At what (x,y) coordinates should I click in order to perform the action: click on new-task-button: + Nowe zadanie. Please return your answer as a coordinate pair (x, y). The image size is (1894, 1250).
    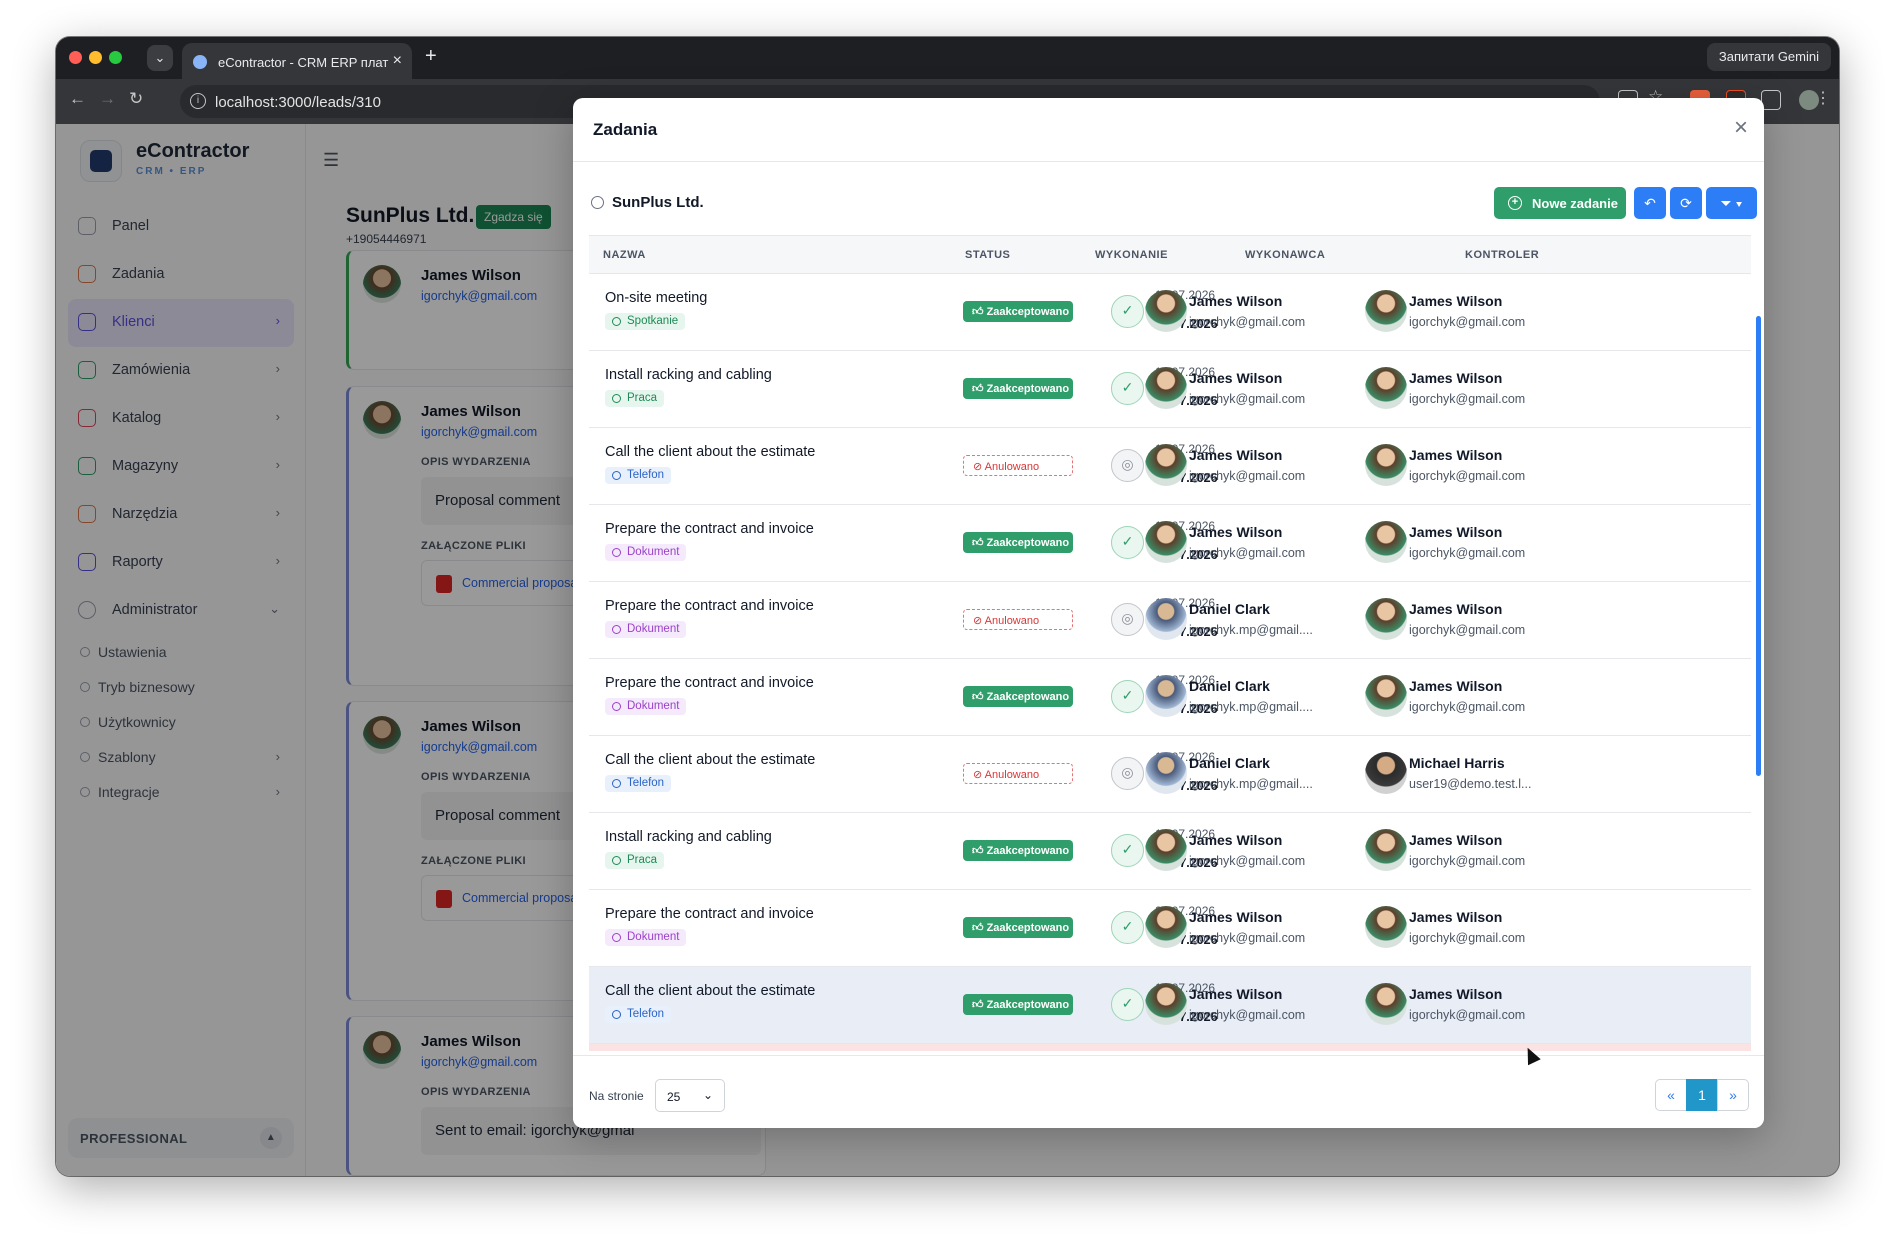
    Looking at the image, I should click on (1560, 203).